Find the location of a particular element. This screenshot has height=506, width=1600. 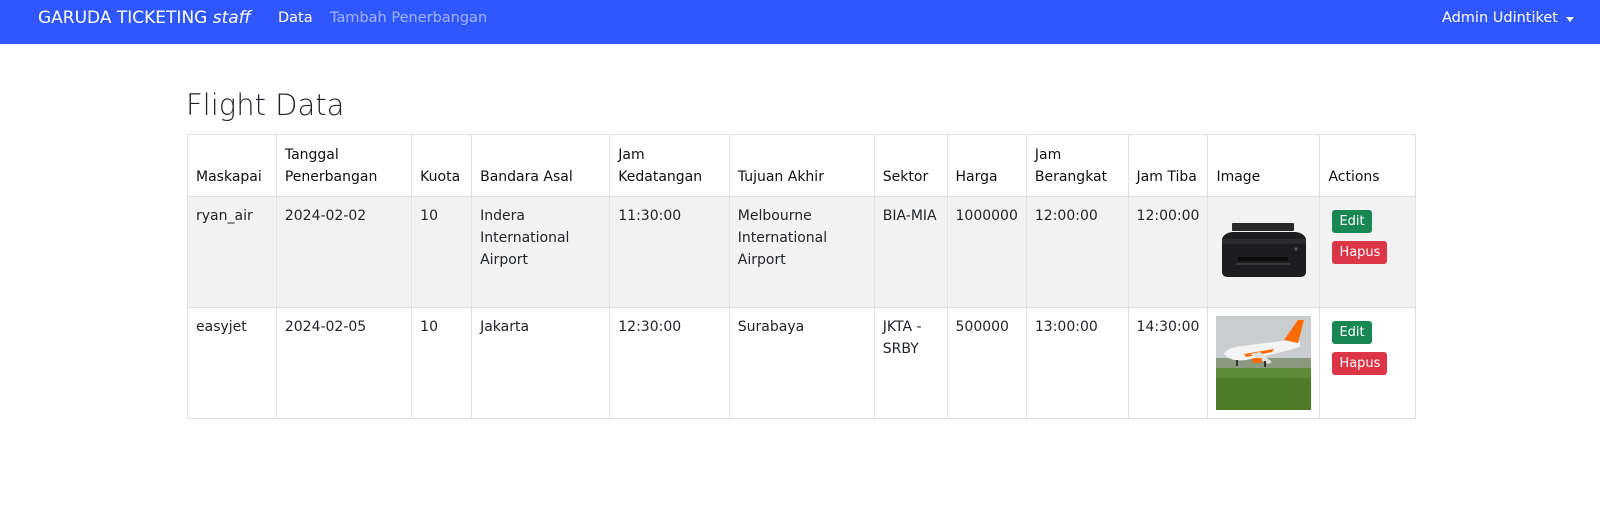

caret-down-icon is located at coordinates (1570, 19).